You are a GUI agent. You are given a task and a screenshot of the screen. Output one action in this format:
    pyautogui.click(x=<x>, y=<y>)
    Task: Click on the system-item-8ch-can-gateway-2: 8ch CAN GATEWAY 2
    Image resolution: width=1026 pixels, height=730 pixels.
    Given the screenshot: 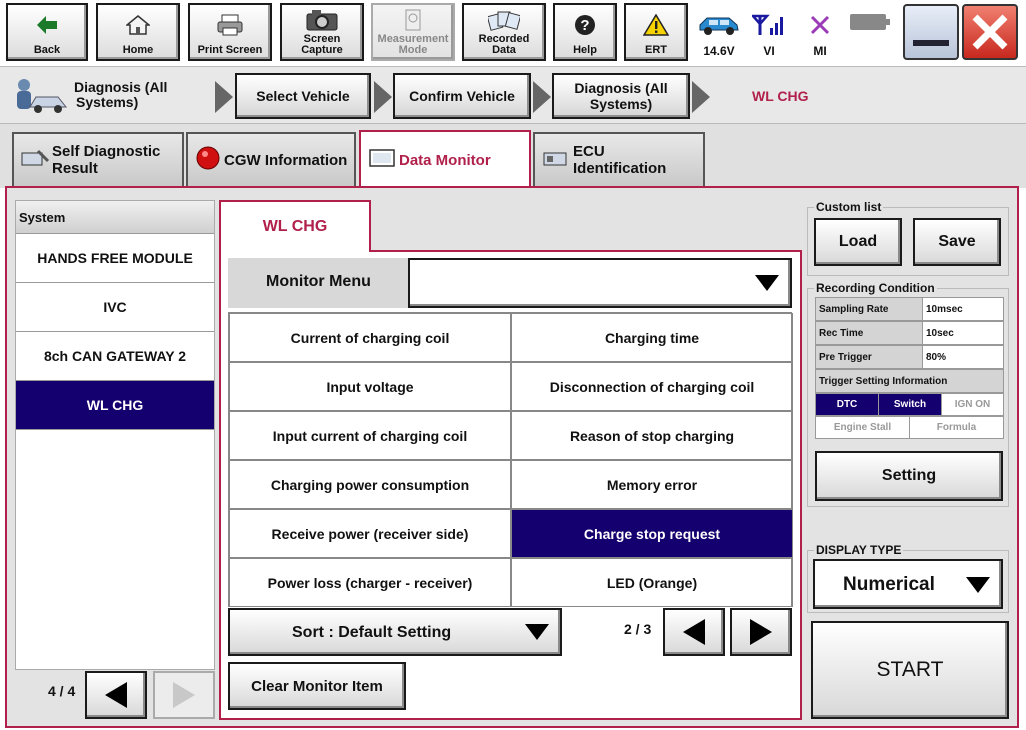 What is the action you would take?
    pyautogui.click(x=115, y=356)
    